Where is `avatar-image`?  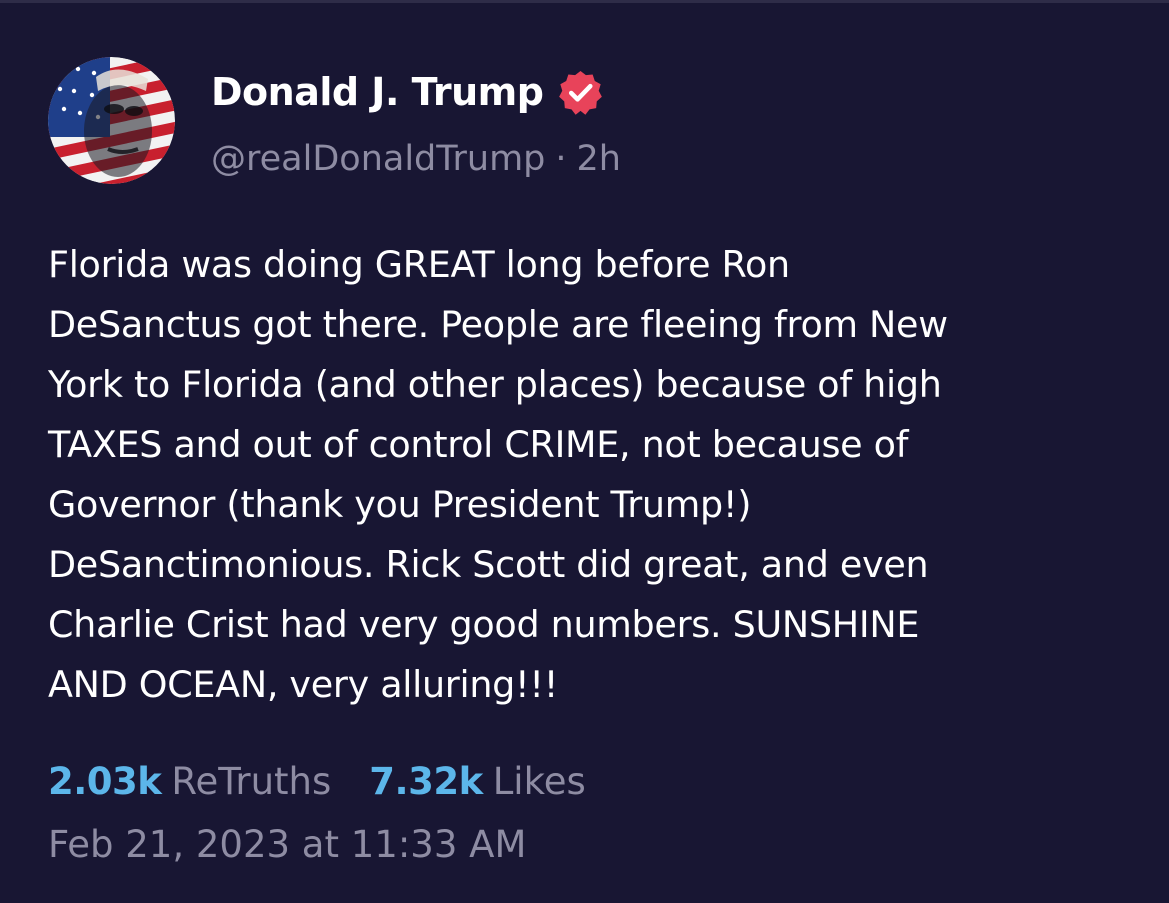 avatar-image is located at coordinates (111, 120).